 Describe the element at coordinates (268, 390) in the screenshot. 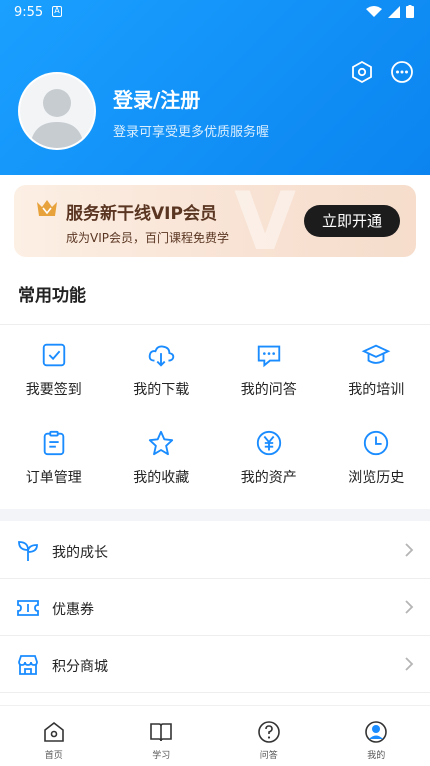

I see `qa-label: 我的问答` at that location.